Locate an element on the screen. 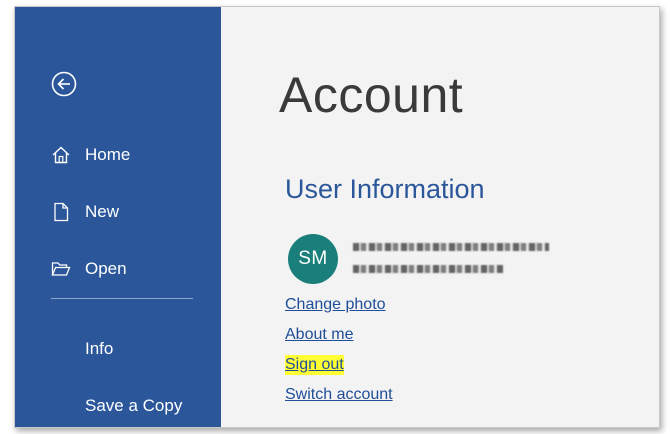  back-button is located at coordinates (64, 84).